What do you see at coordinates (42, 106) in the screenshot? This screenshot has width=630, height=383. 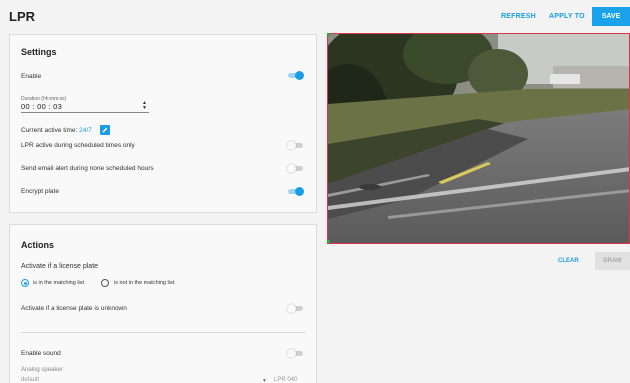 I see `duration-value: 00 : 00 : 03` at bounding box center [42, 106].